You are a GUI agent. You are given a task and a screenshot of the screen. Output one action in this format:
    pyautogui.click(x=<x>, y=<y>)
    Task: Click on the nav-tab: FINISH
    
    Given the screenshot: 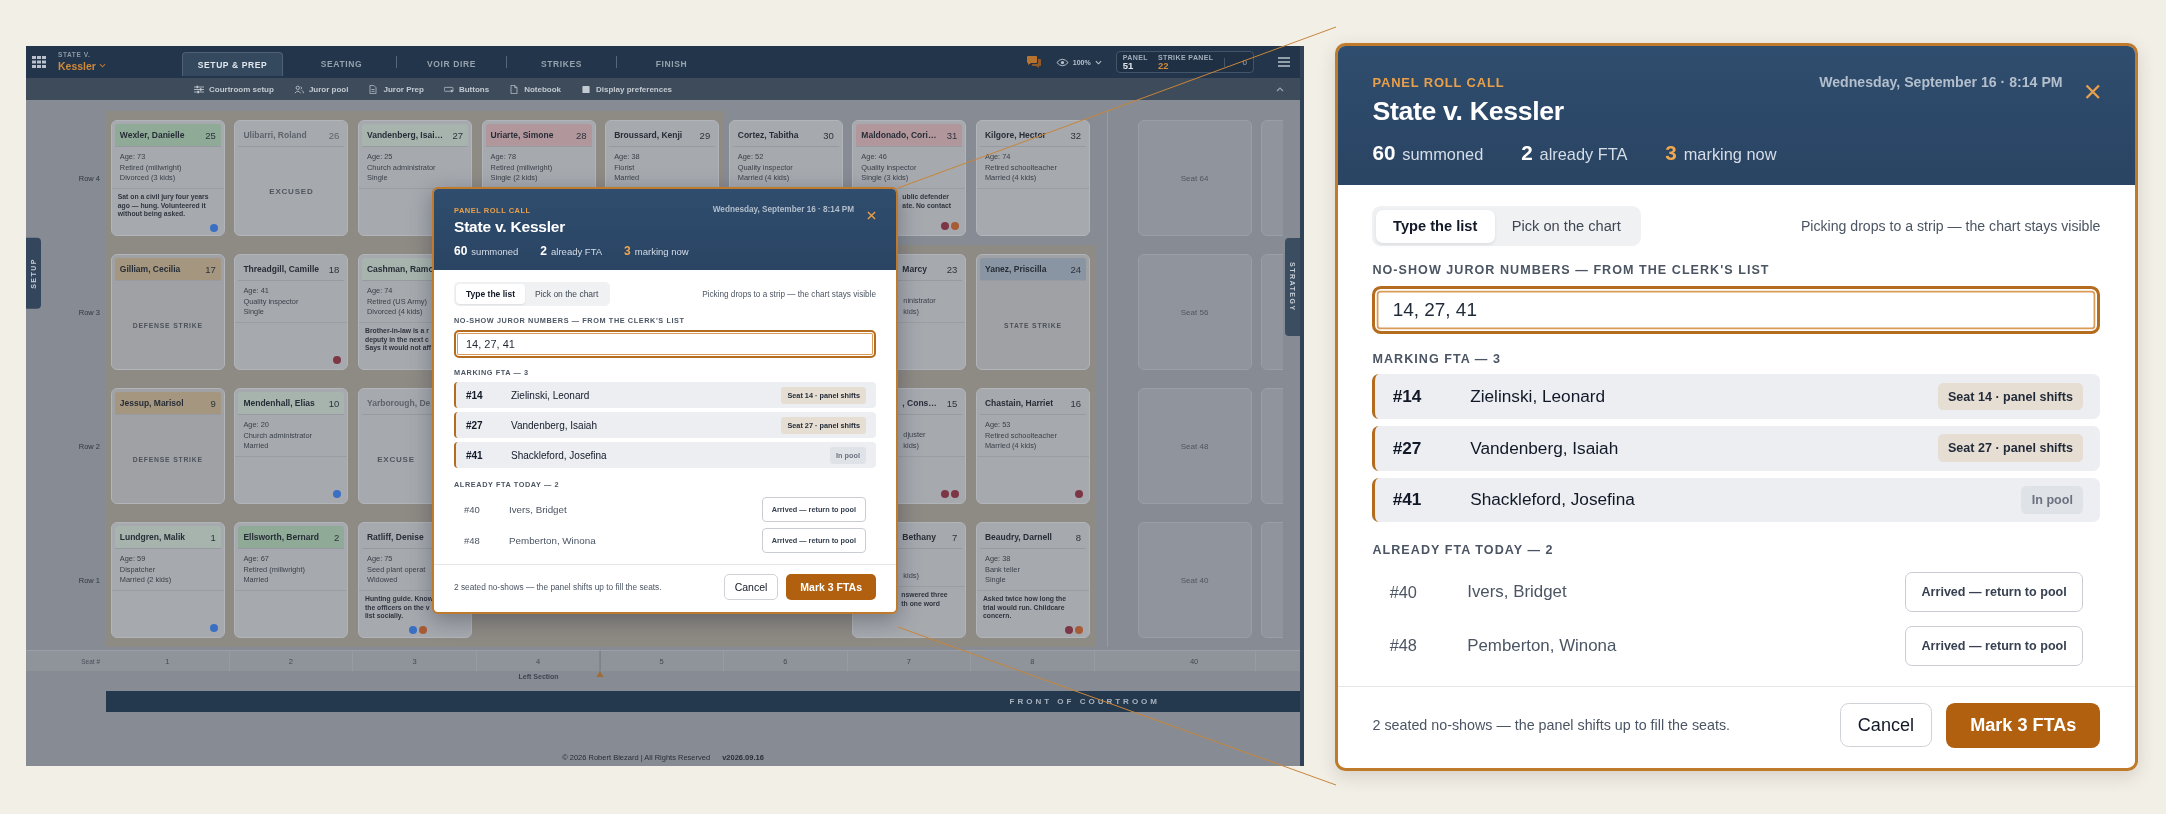 What is the action you would take?
    pyautogui.click(x=671, y=64)
    